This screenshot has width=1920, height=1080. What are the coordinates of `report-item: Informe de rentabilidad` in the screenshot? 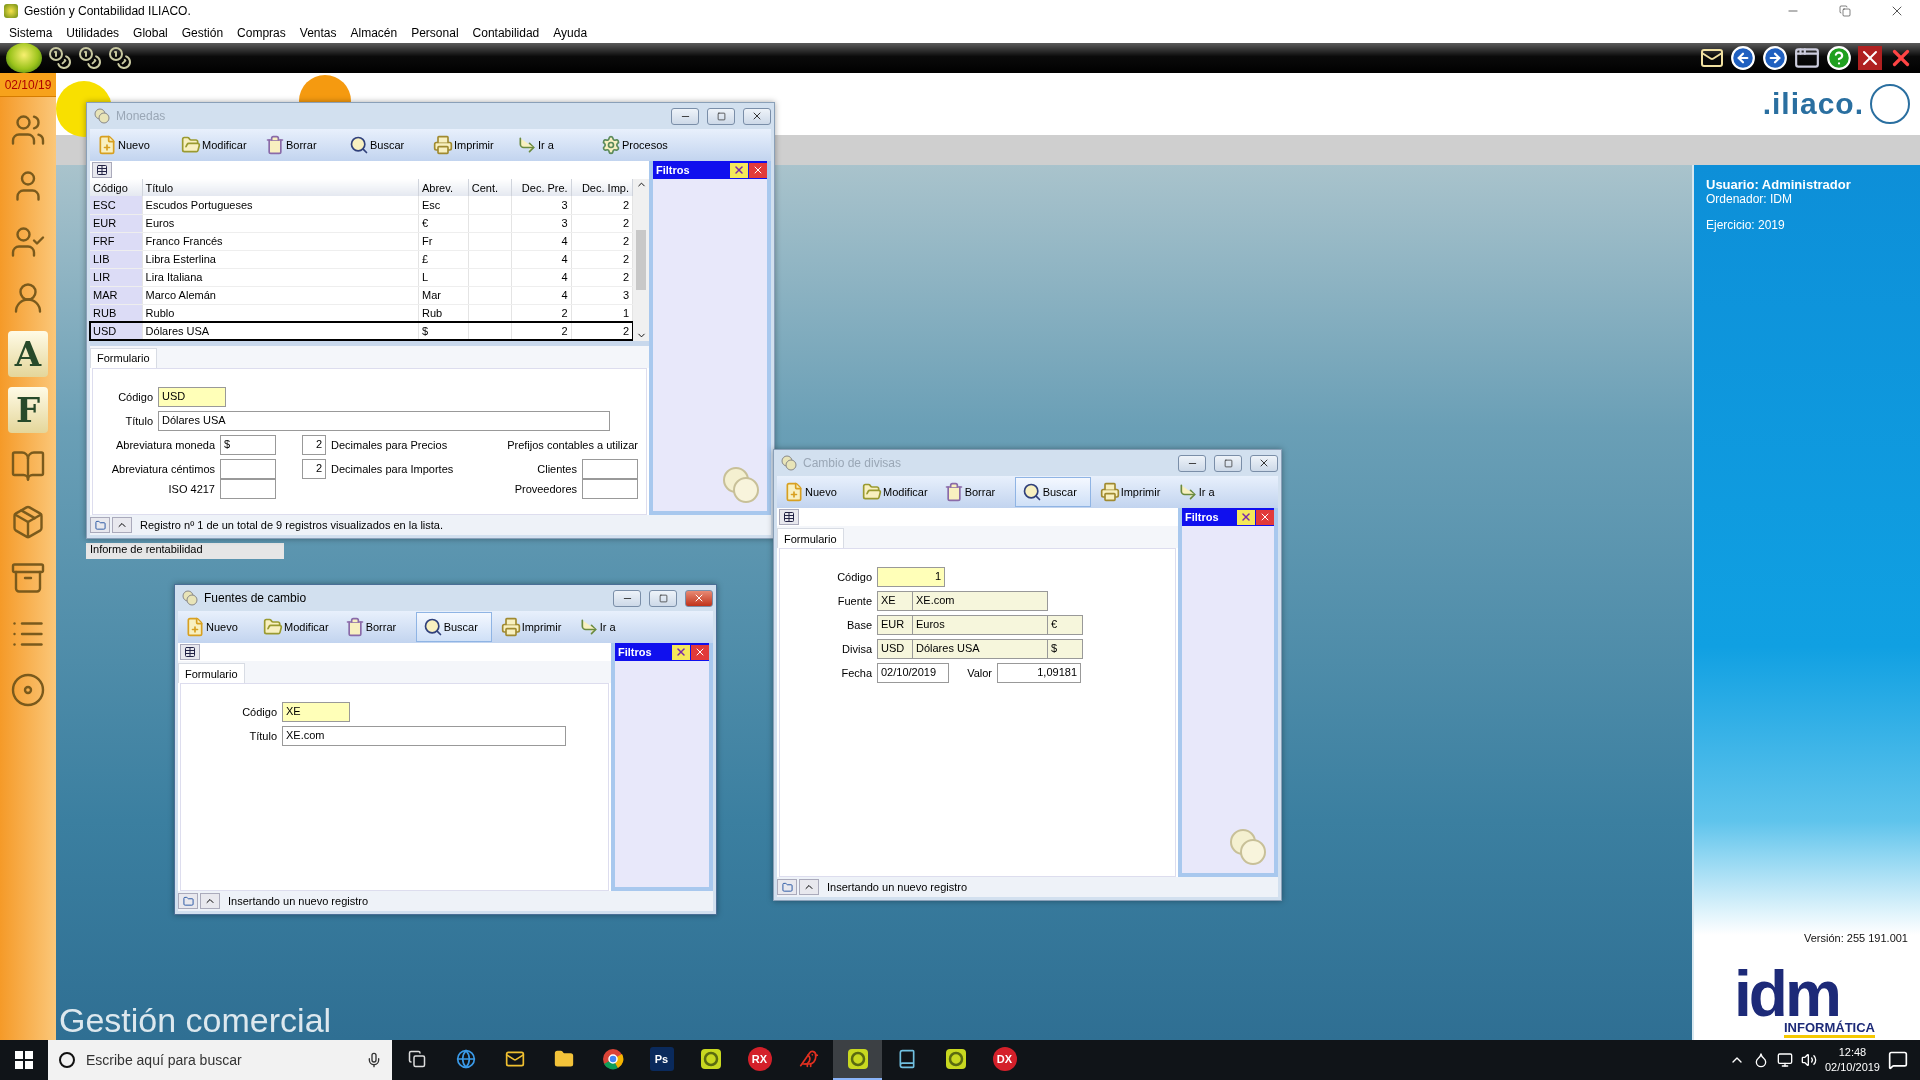 It's located at (185, 551).